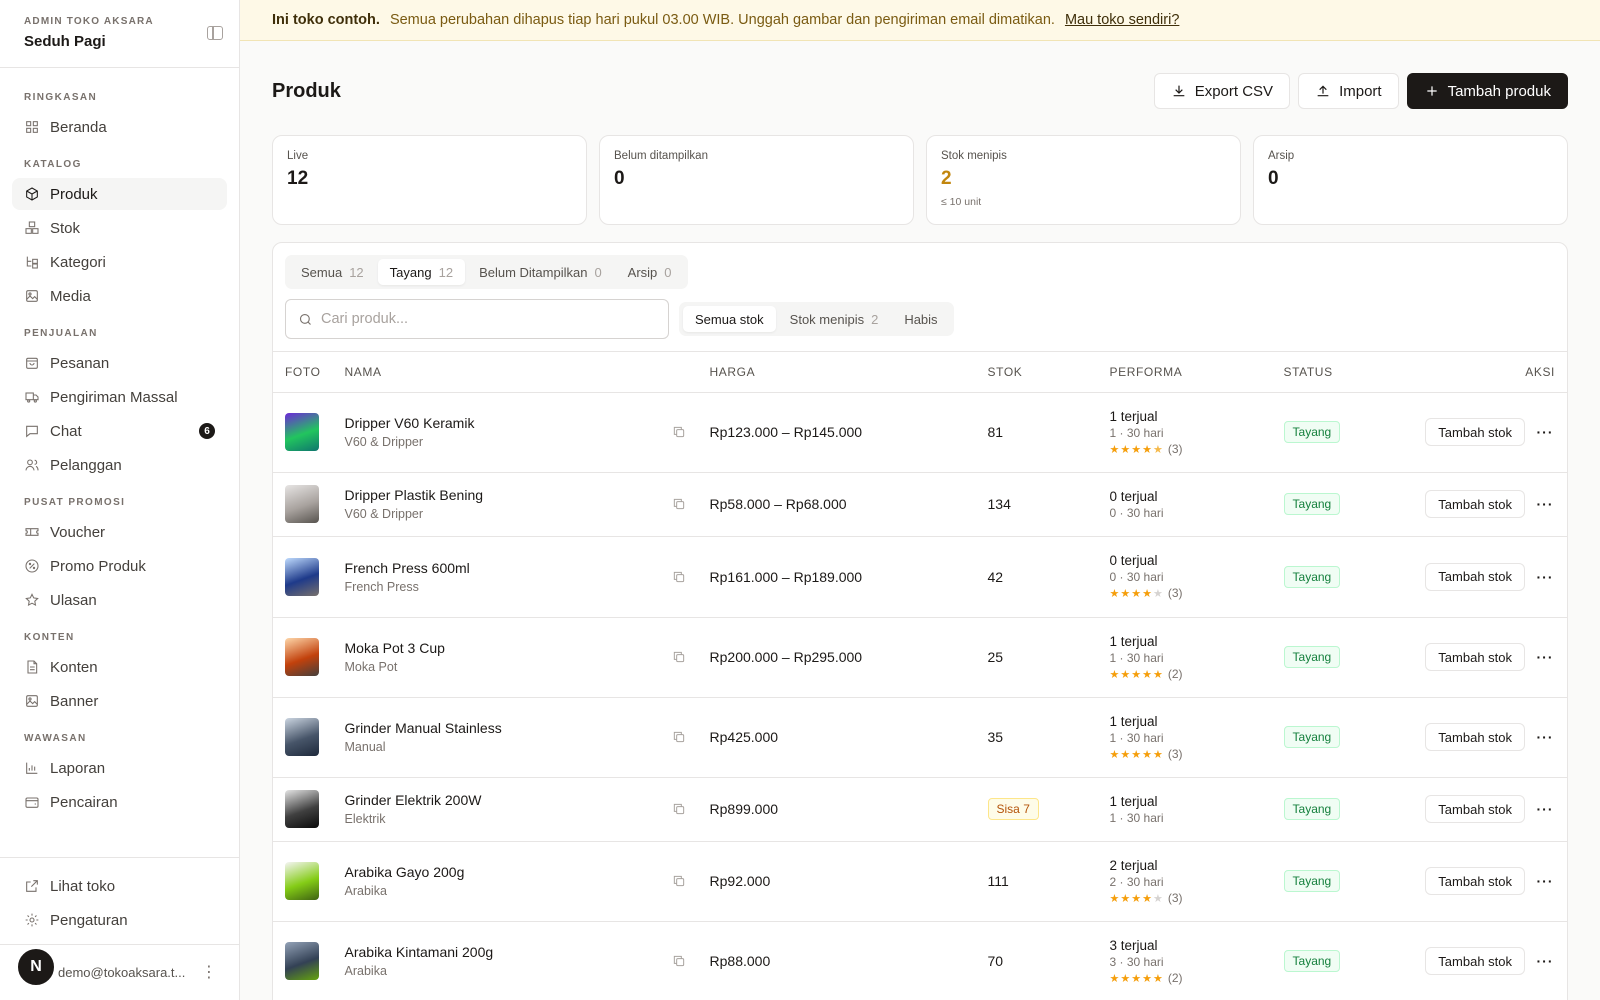 This screenshot has width=1600, height=1000. I want to click on banner-link: Mau toko sendiri?, so click(1122, 20).